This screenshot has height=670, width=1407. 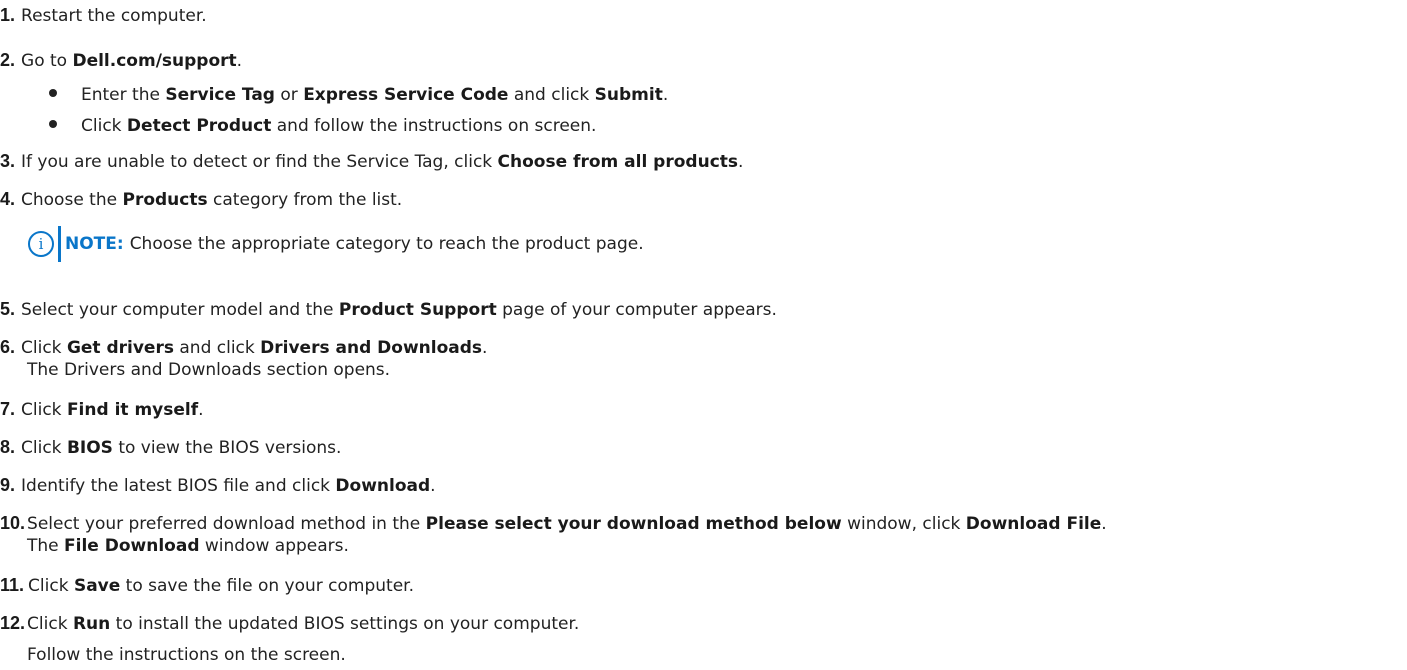 What do you see at coordinates (132, 546) in the screenshot?
I see `file-download-term: File Download` at bounding box center [132, 546].